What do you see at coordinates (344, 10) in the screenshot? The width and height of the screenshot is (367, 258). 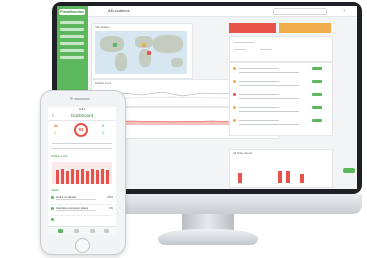 I see `help-icon: ?` at bounding box center [344, 10].